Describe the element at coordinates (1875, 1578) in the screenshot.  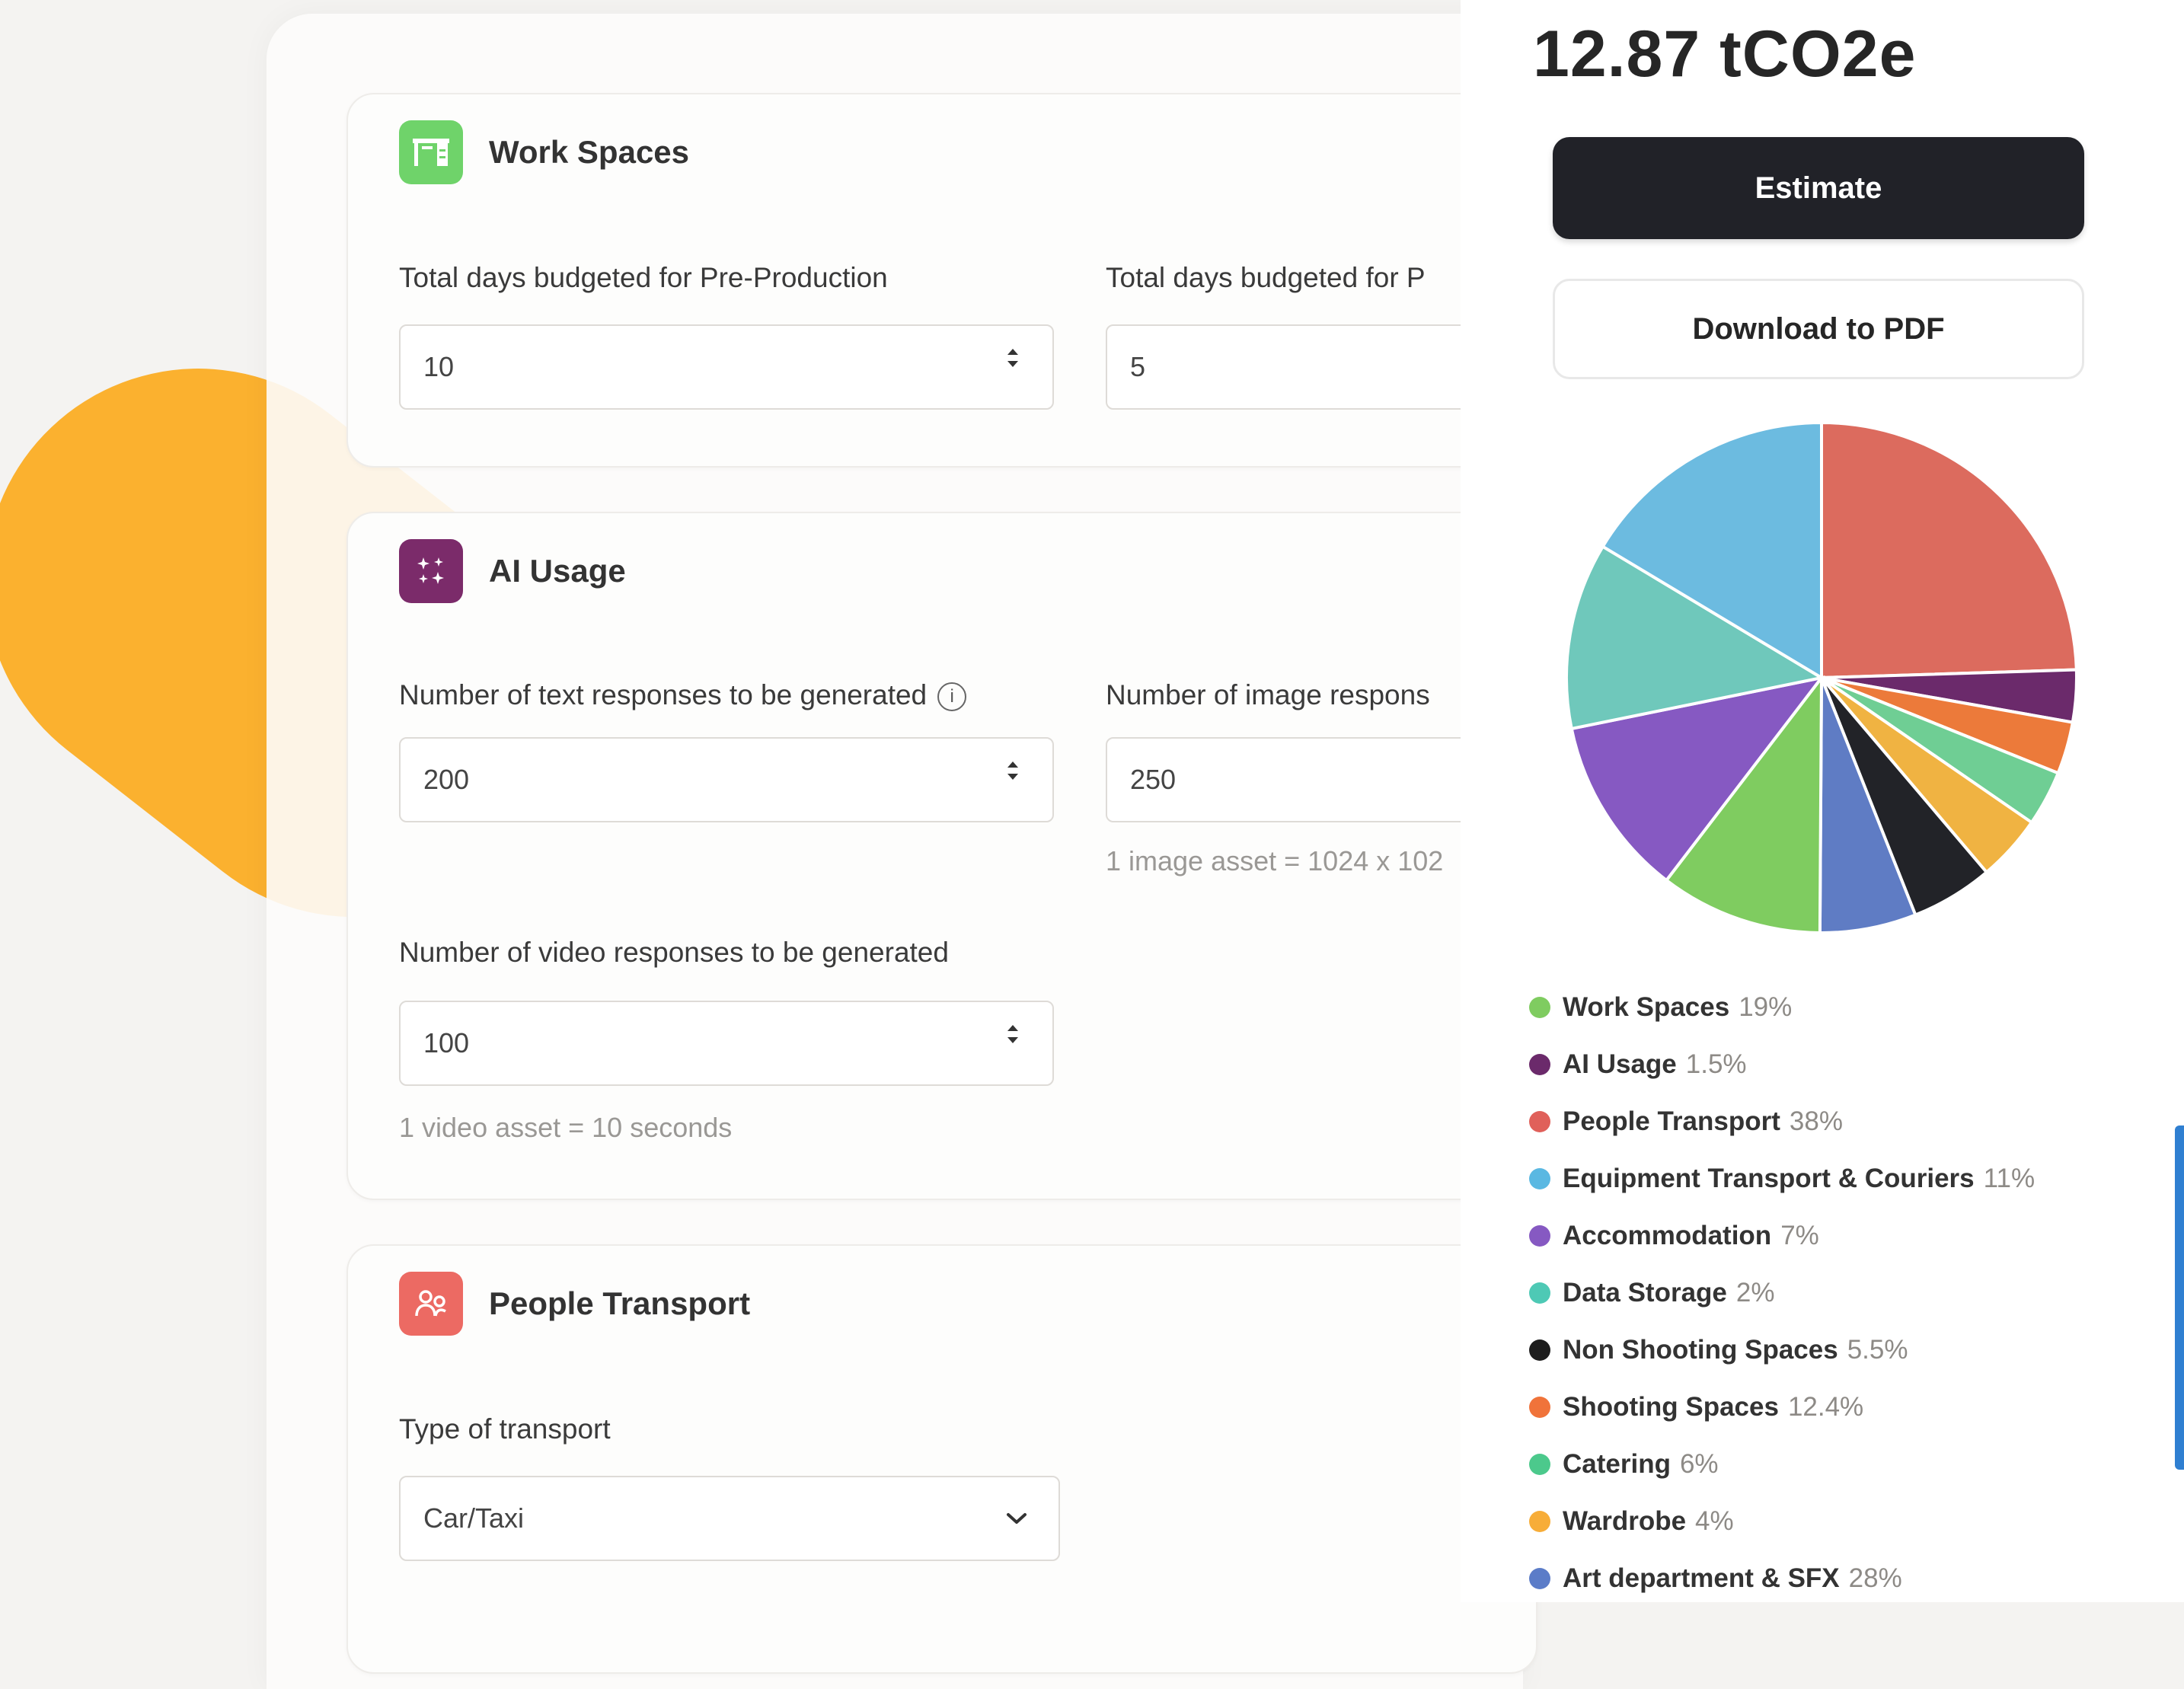
I see `legend-value: 28%` at that location.